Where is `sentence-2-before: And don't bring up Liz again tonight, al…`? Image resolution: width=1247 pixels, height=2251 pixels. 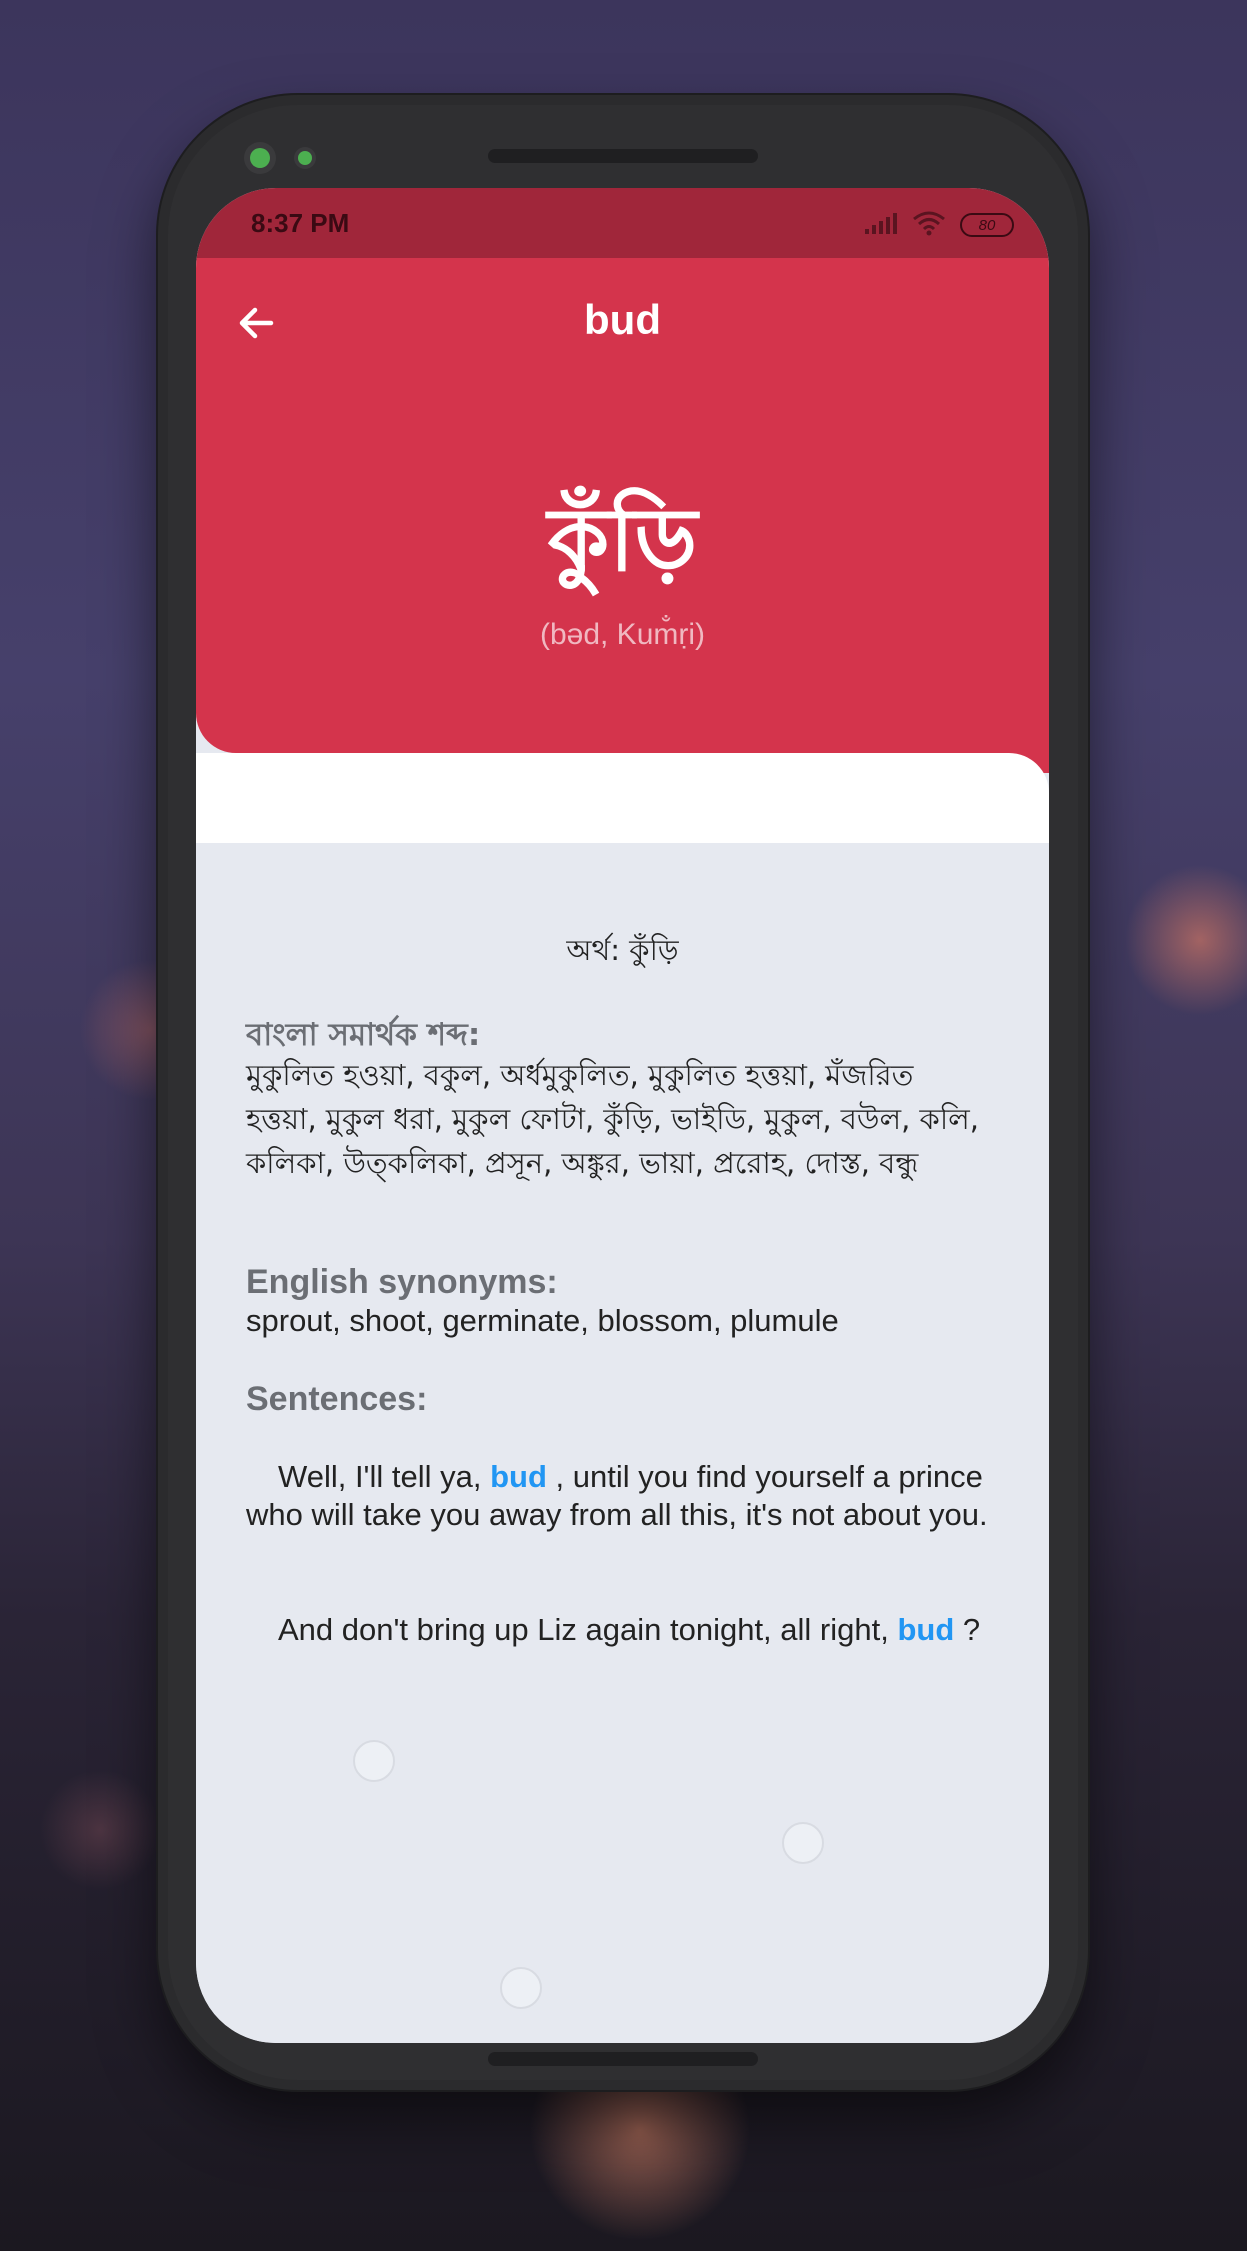 sentence-2-before: And don't bring up Liz again tonight, al… is located at coordinates (588, 1629).